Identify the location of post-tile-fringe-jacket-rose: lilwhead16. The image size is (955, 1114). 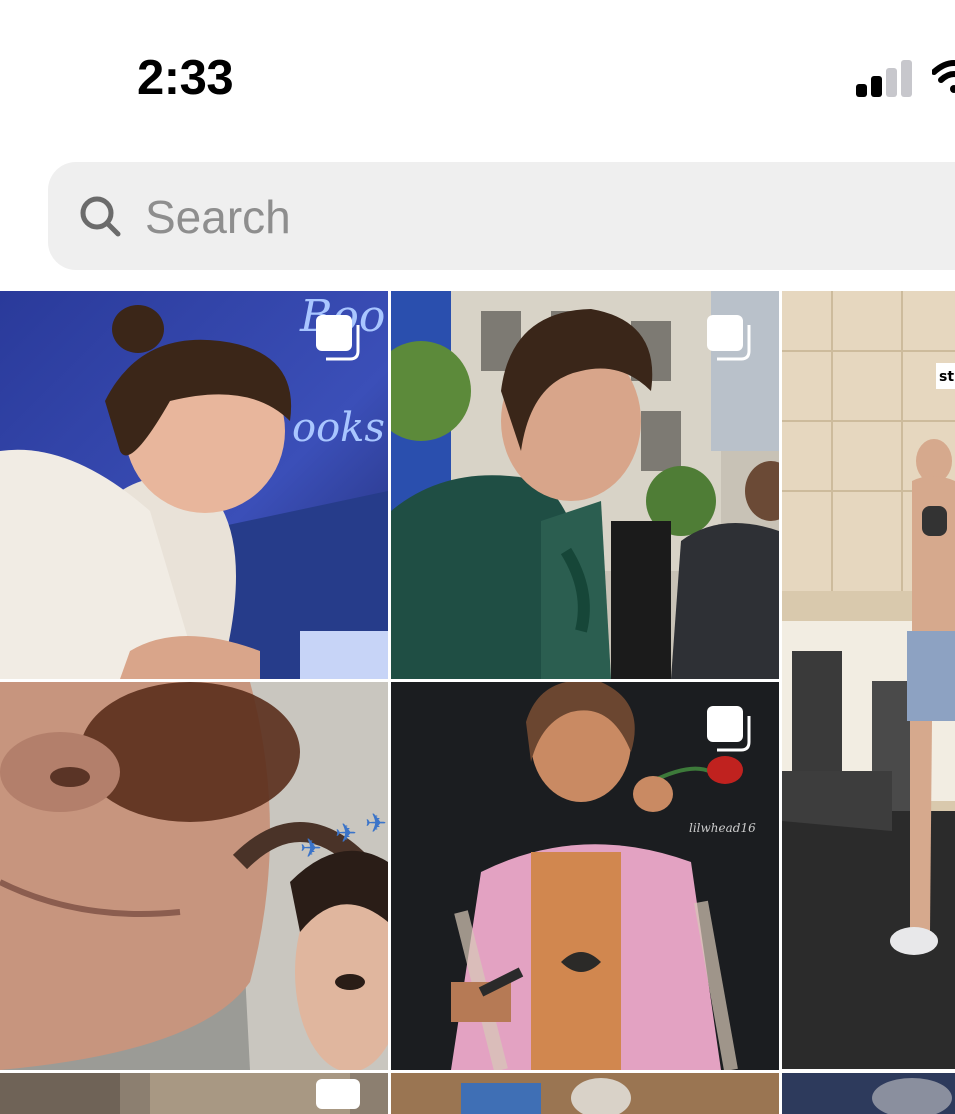
(585, 876).